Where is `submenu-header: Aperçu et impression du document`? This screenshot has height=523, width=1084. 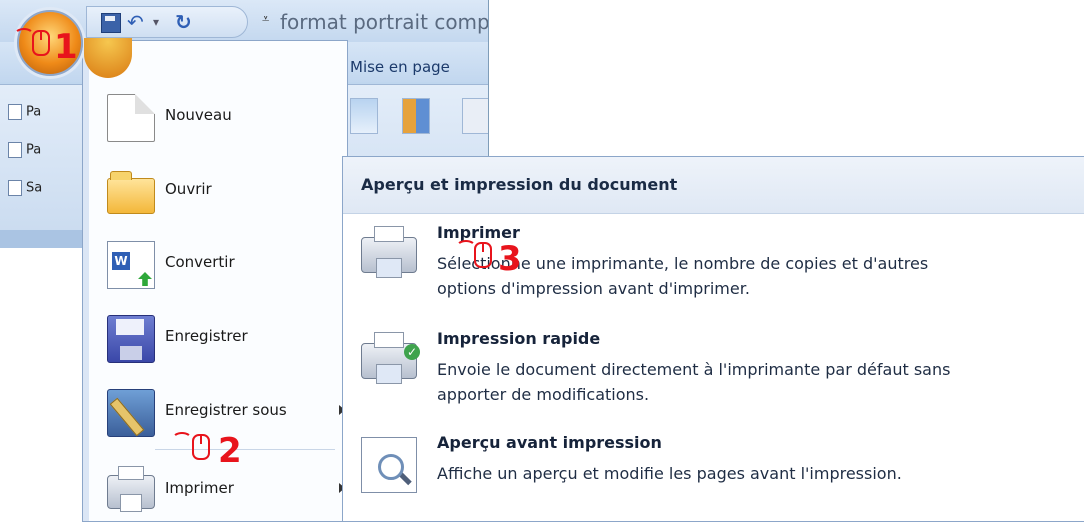 submenu-header: Aperçu et impression du document is located at coordinates (713, 185).